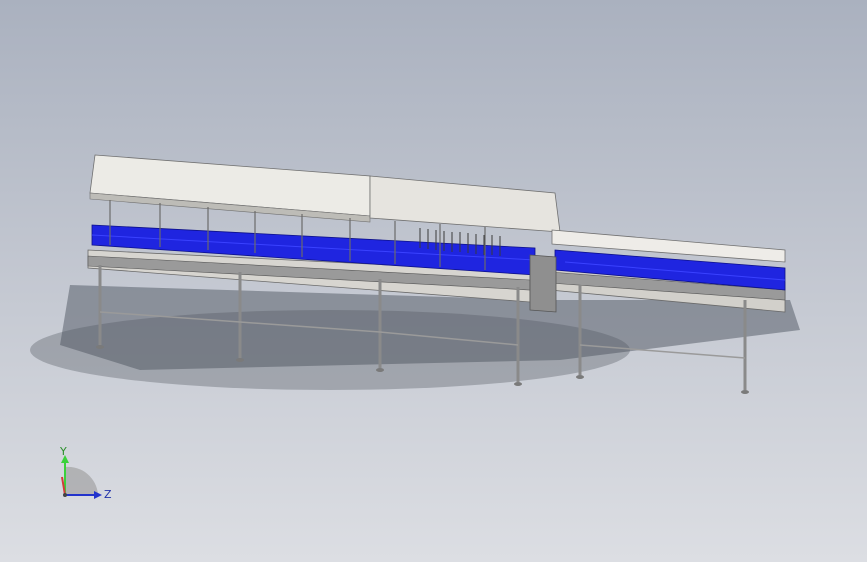 This screenshot has width=867, height=562. I want to click on z-axis-arrow, so click(98, 495).